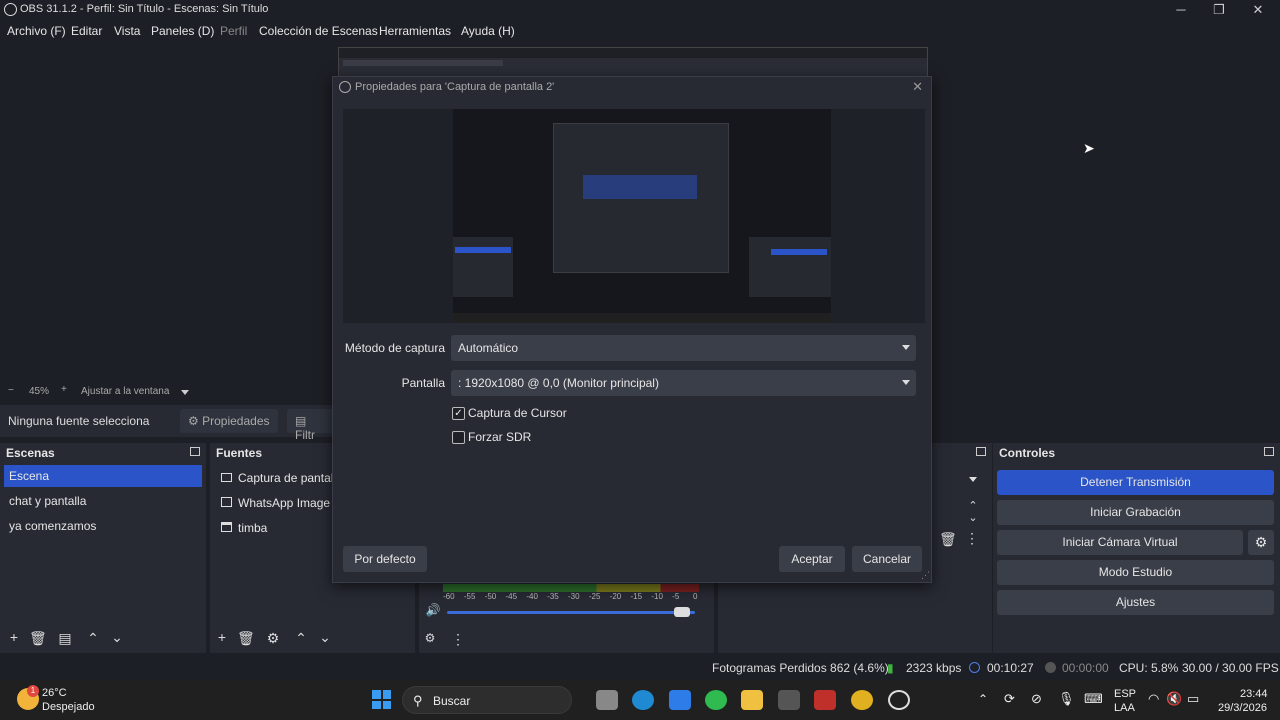 The width and height of the screenshot is (1280, 720). I want to click on task-view-icon, so click(607, 700).